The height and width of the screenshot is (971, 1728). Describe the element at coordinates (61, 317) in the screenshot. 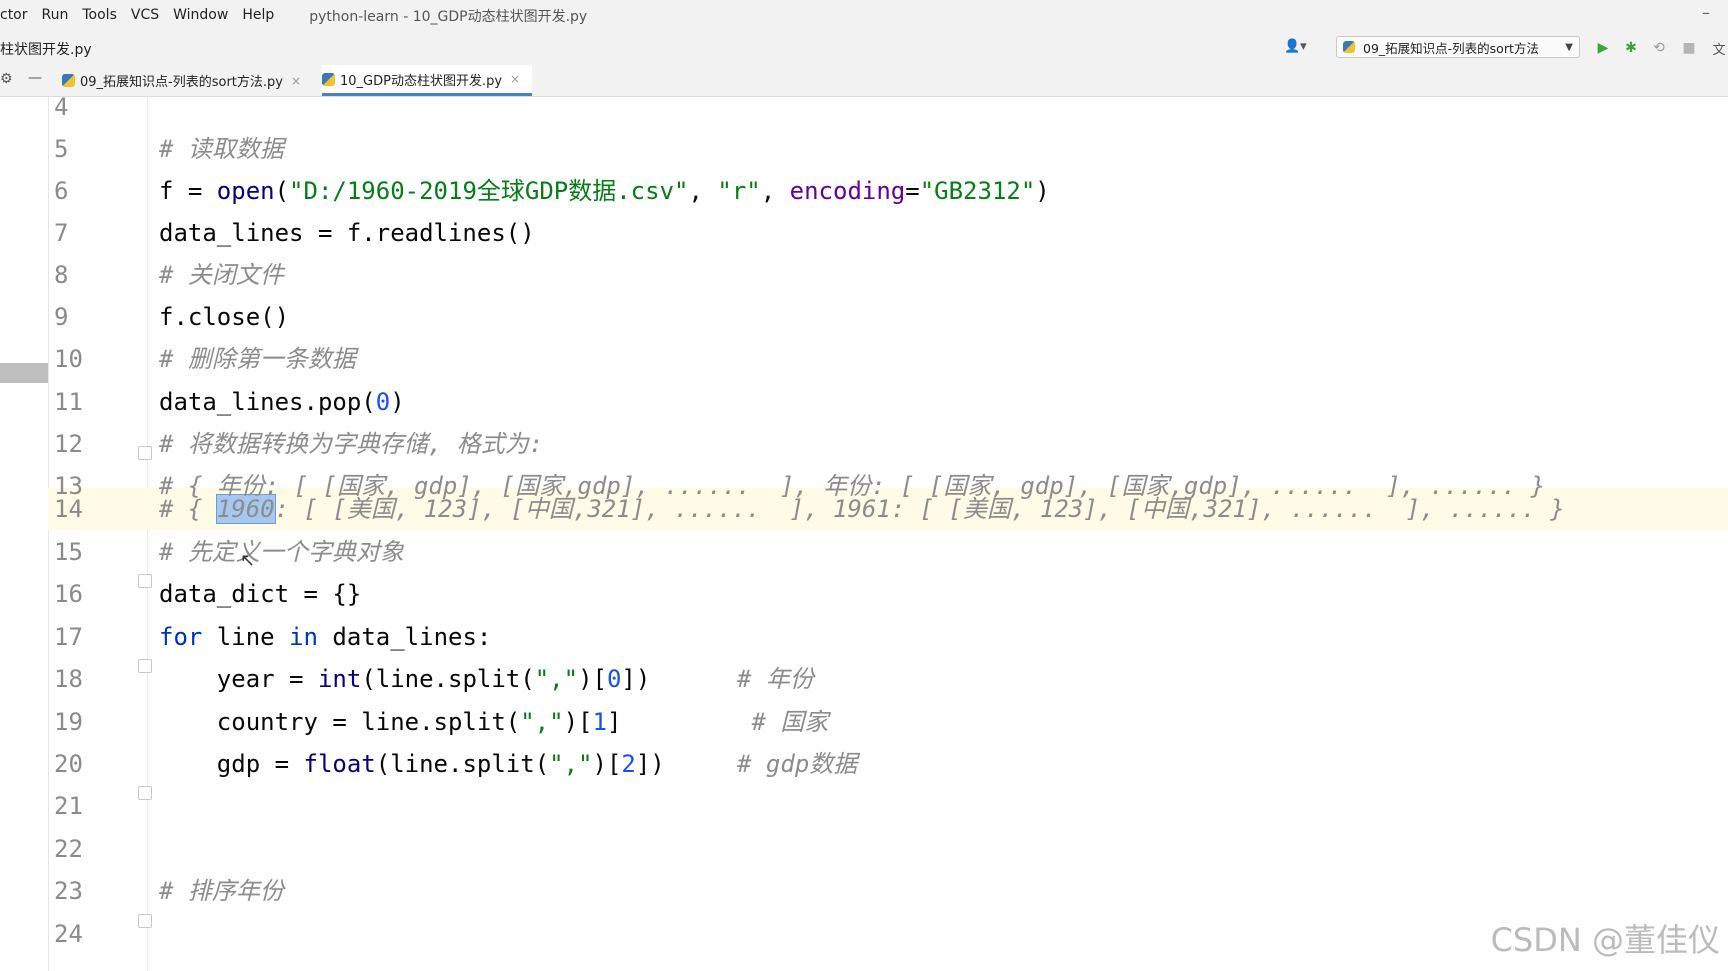

I see `line-number: 9` at that location.